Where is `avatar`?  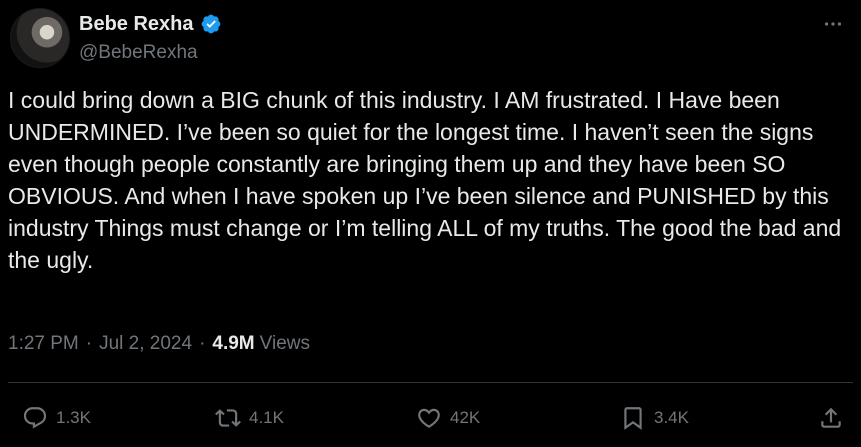 avatar is located at coordinates (40, 38).